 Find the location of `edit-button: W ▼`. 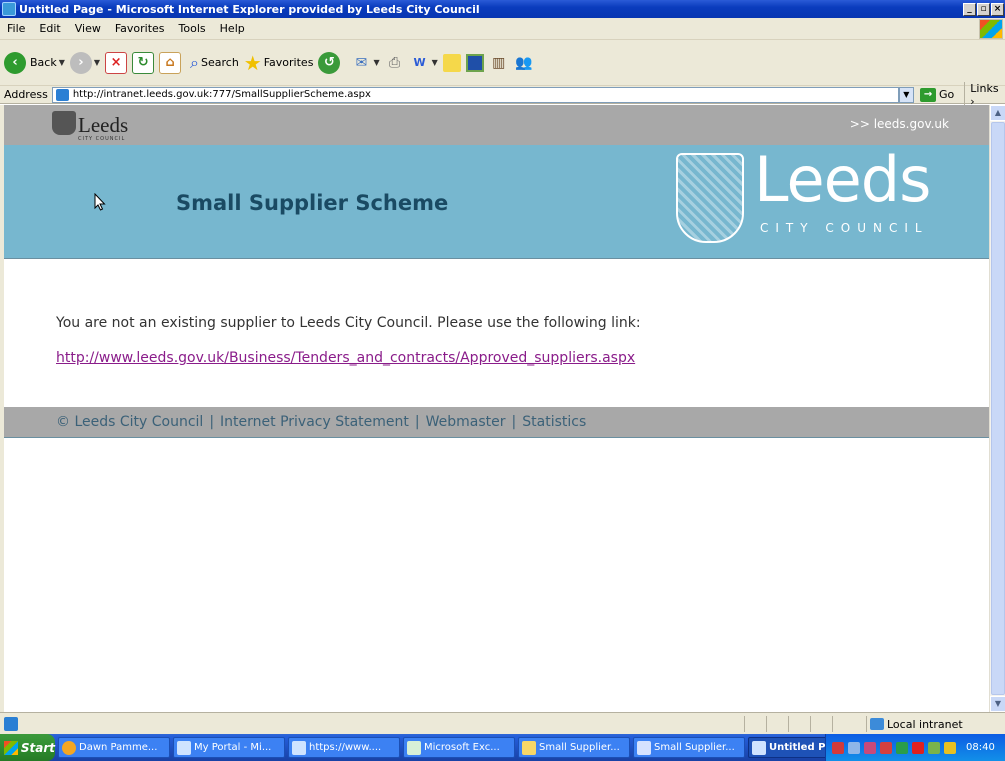

edit-button: W ▼ is located at coordinates (424, 63).